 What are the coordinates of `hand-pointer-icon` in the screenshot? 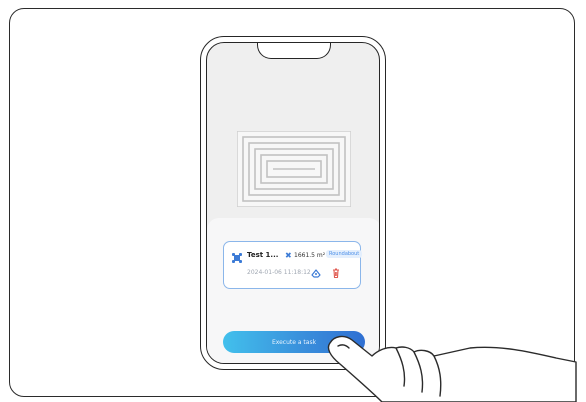 It's located at (452, 368).